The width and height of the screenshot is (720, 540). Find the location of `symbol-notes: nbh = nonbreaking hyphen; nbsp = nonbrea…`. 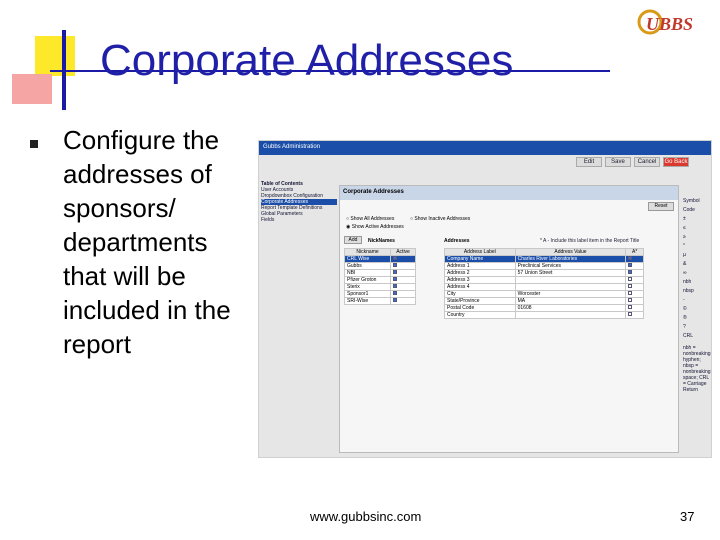

symbol-notes: nbh = nonbreaking hyphen; nbsp = nonbrea… is located at coordinates (697, 369).